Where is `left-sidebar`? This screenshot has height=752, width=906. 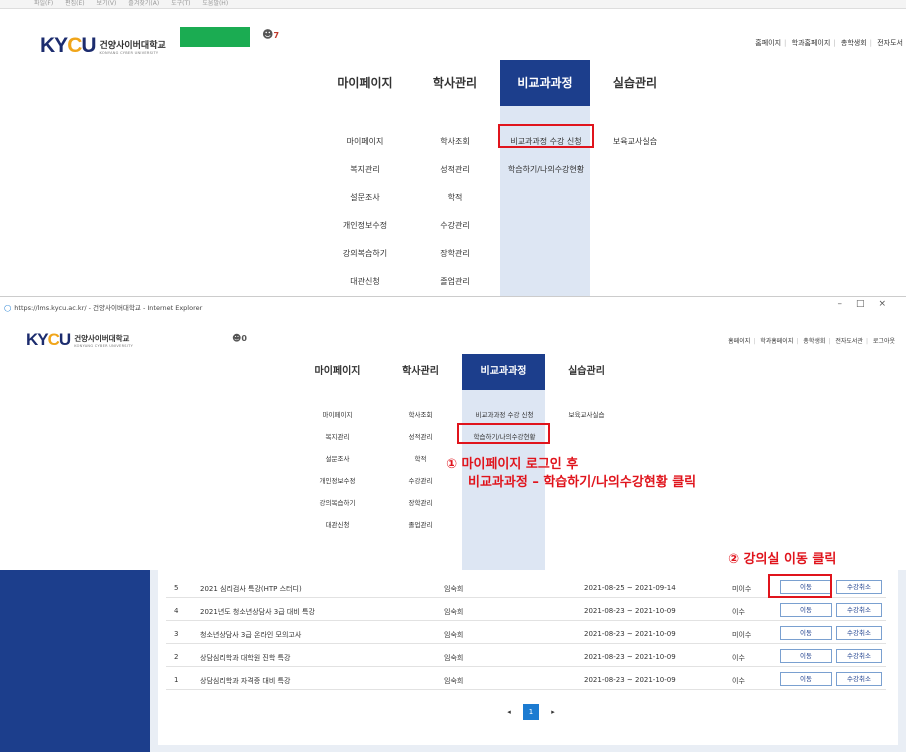
left-sidebar is located at coordinates (75, 661).